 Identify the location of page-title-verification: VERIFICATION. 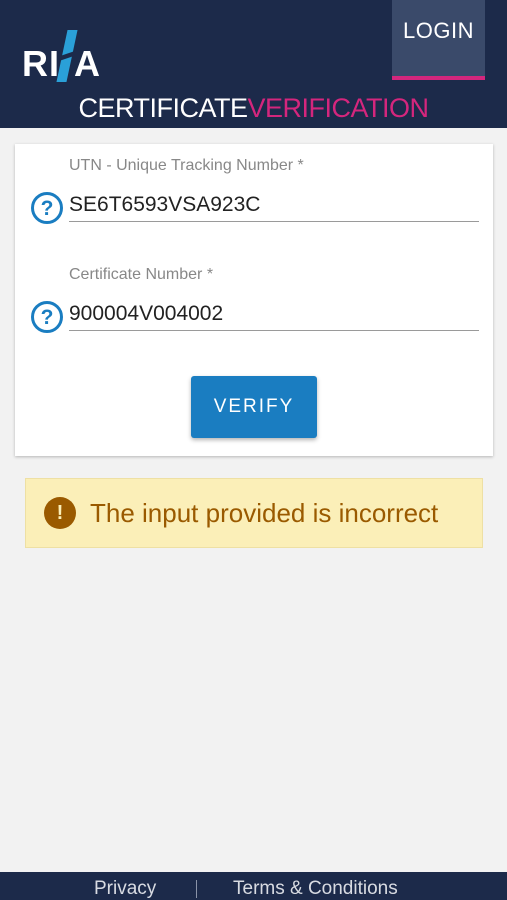
(338, 108).